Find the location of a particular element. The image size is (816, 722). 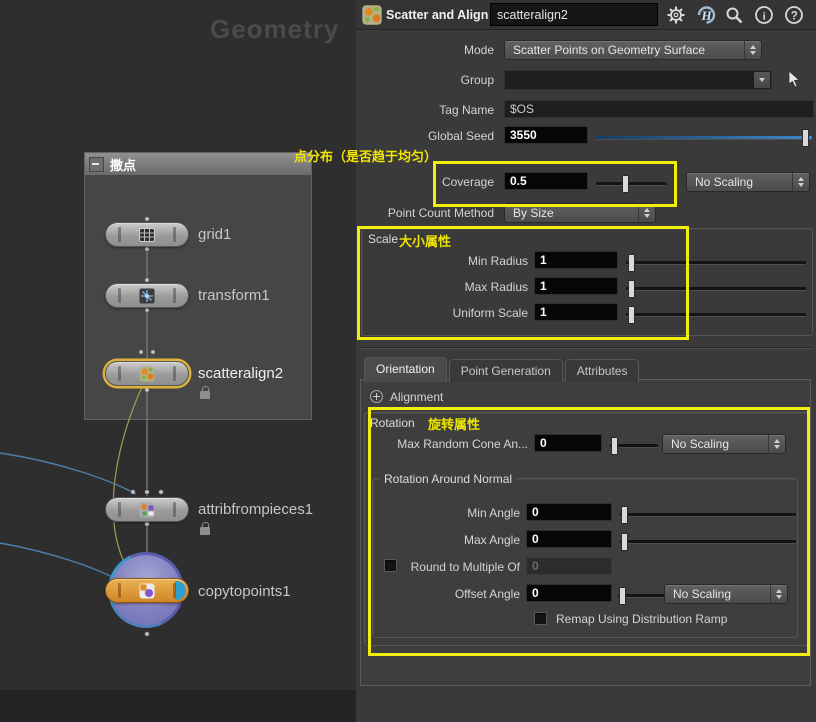

search-icon is located at coordinates (734, 15).